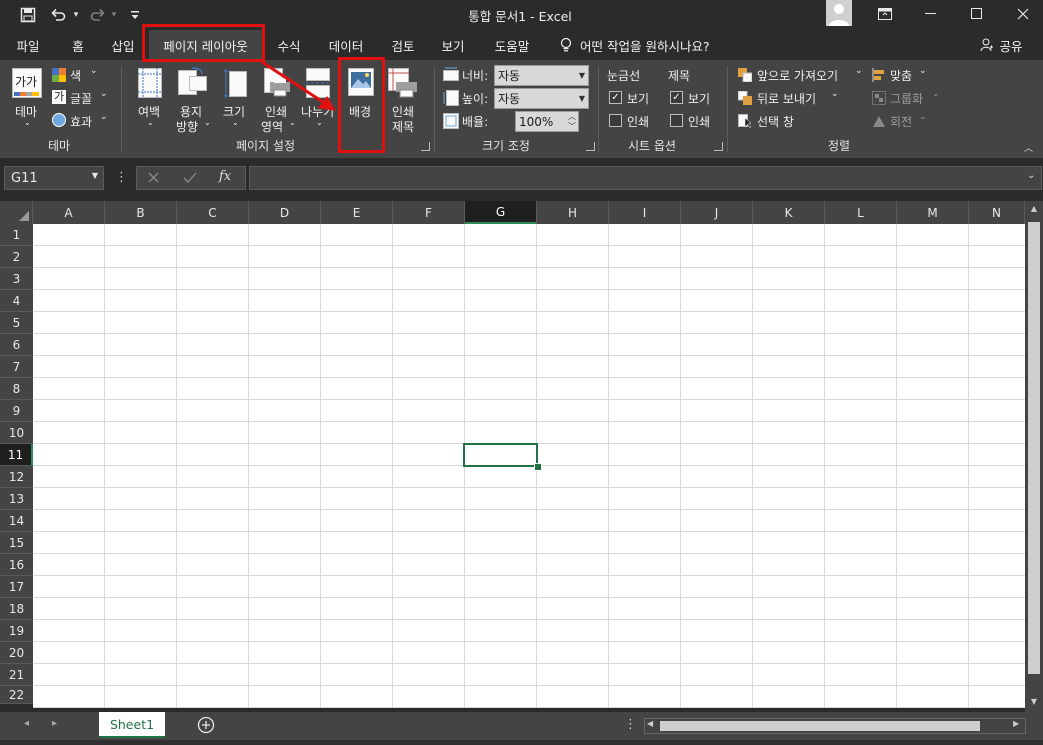 This screenshot has width=1043, height=745. I want to click on row-header-22: 22, so click(16, 695).